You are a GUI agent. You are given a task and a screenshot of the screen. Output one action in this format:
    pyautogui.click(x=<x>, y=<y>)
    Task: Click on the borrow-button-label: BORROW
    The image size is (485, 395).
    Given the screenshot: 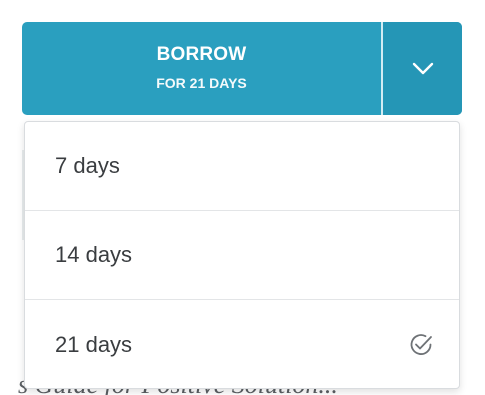 What is the action you would take?
    pyautogui.click(x=201, y=54)
    